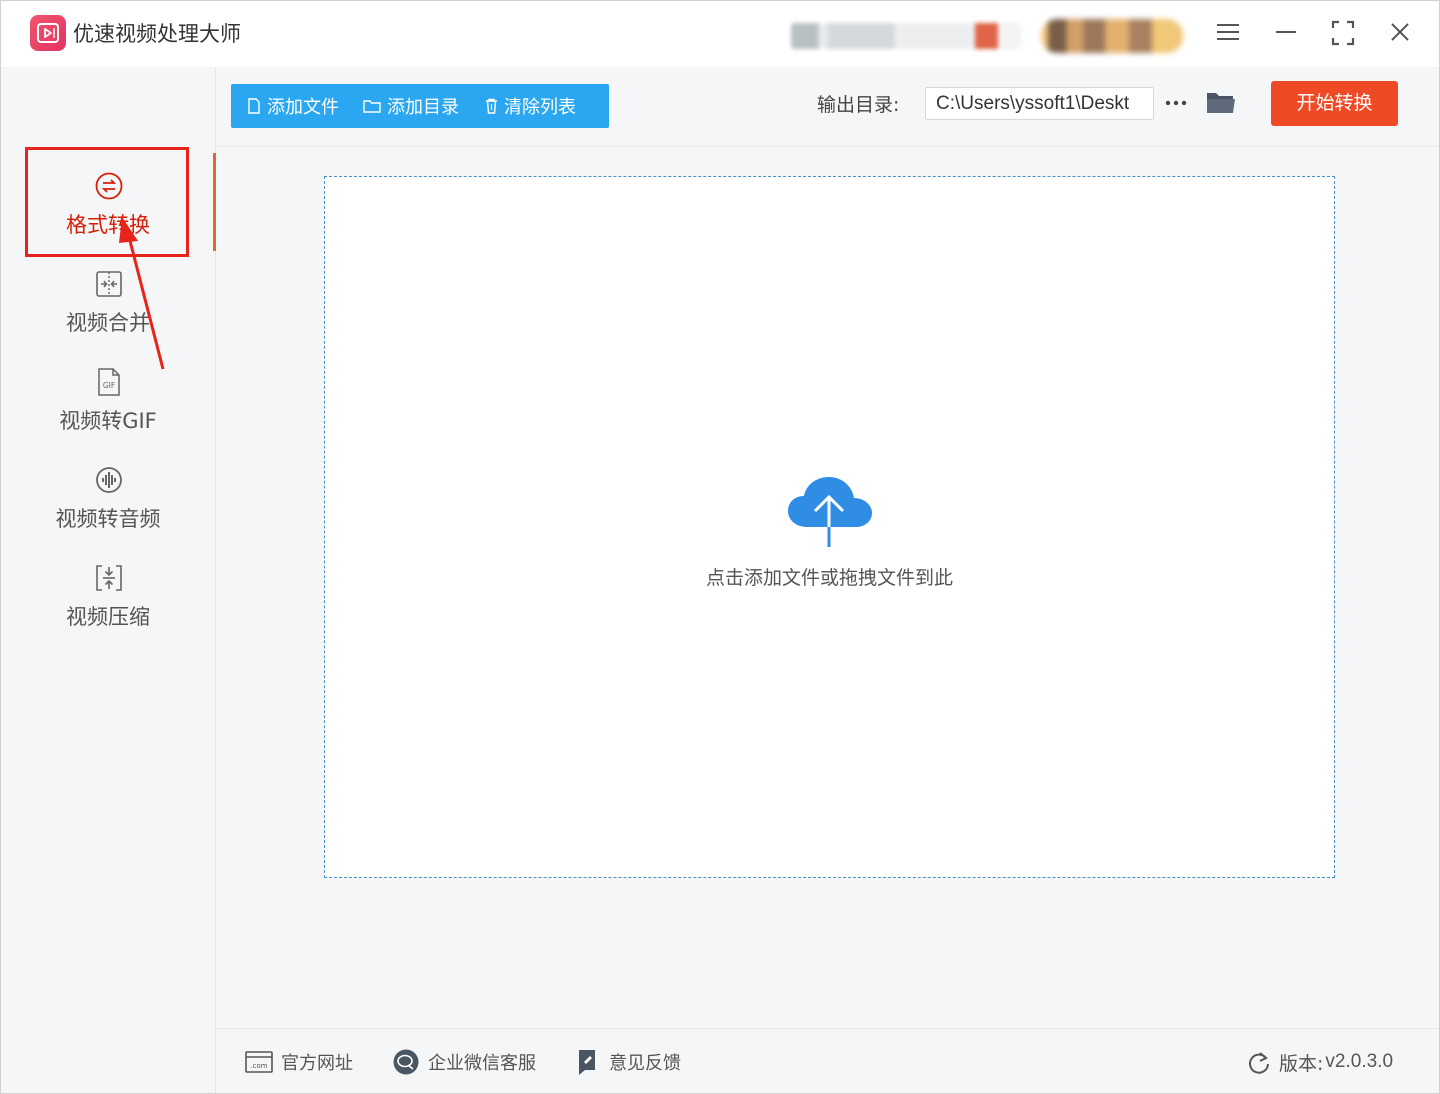 This screenshot has width=1440, height=1094. I want to click on feedback-icon, so click(587, 1062).